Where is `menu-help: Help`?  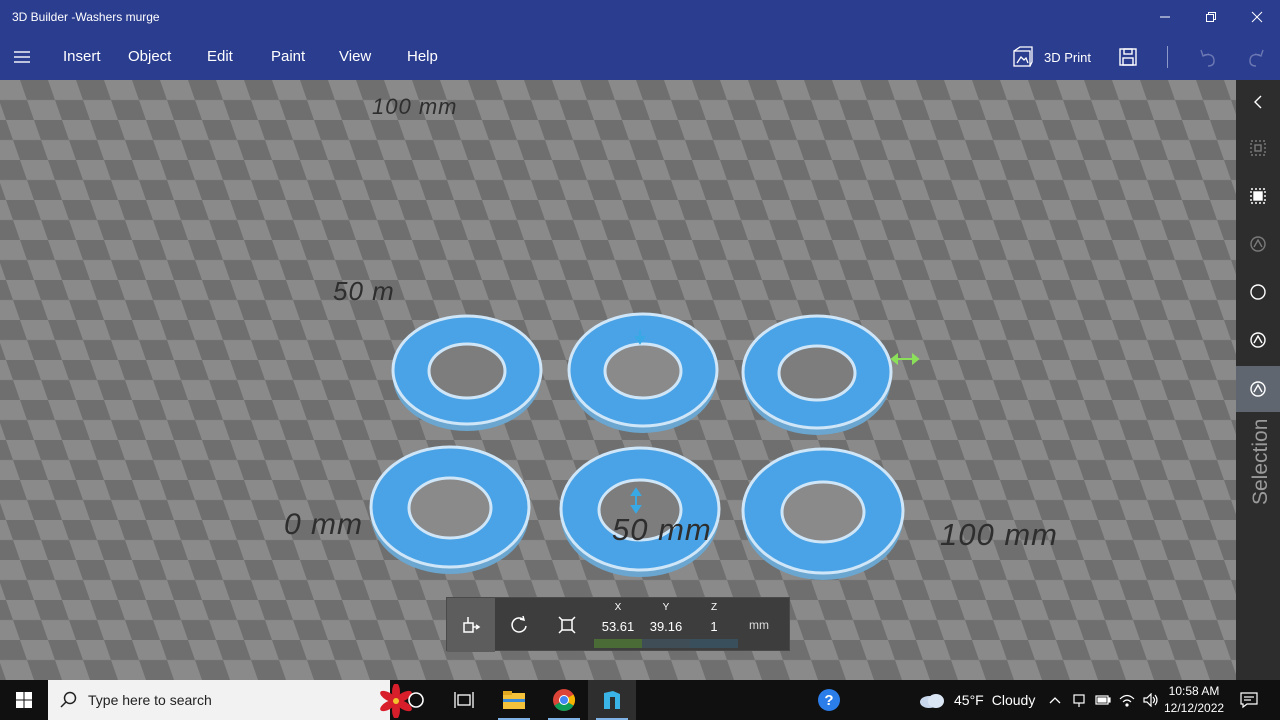 menu-help: Help is located at coordinates (422, 56).